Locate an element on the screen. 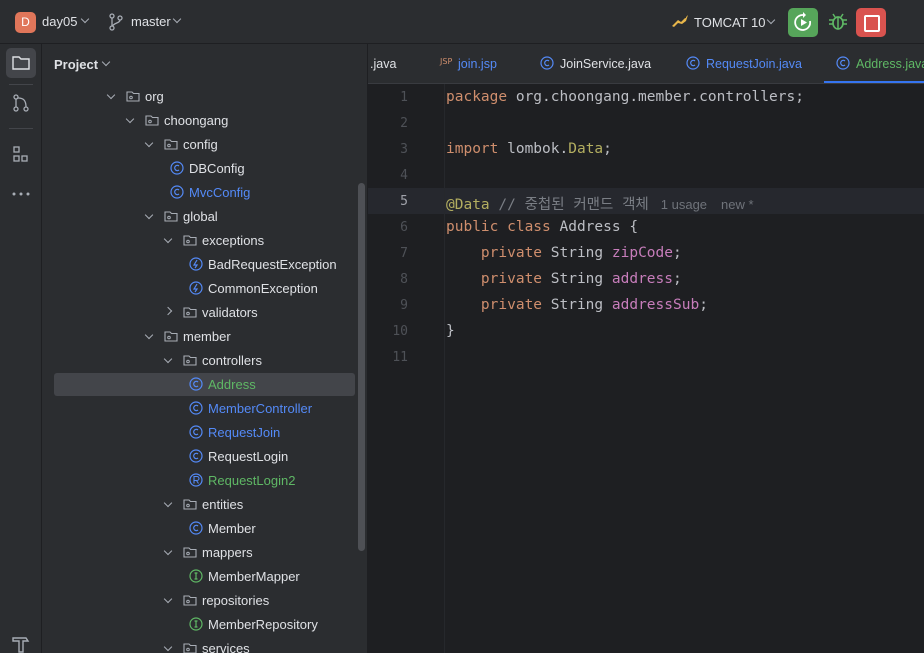 Image resolution: width=924 pixels, height=653 pixels. tree-node-requestlogin: RequestLogin is located at coordinates (204, 457).